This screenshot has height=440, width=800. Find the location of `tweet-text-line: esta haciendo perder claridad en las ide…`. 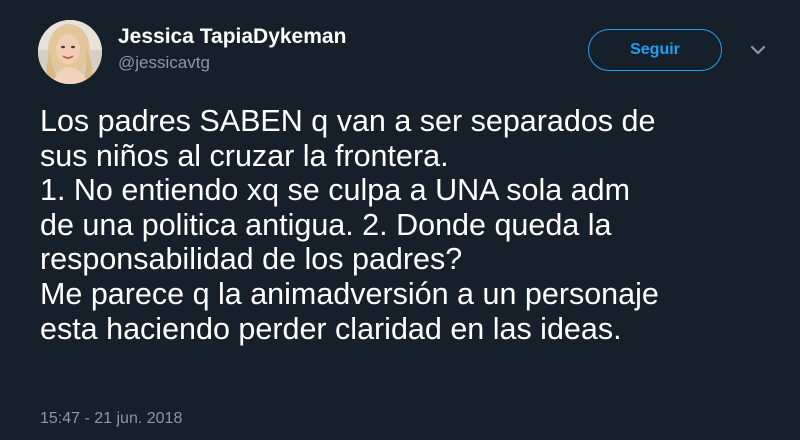

tweet-text-line: esta haciendo perder claridad en las ide… is located at coordinates (331, 328).